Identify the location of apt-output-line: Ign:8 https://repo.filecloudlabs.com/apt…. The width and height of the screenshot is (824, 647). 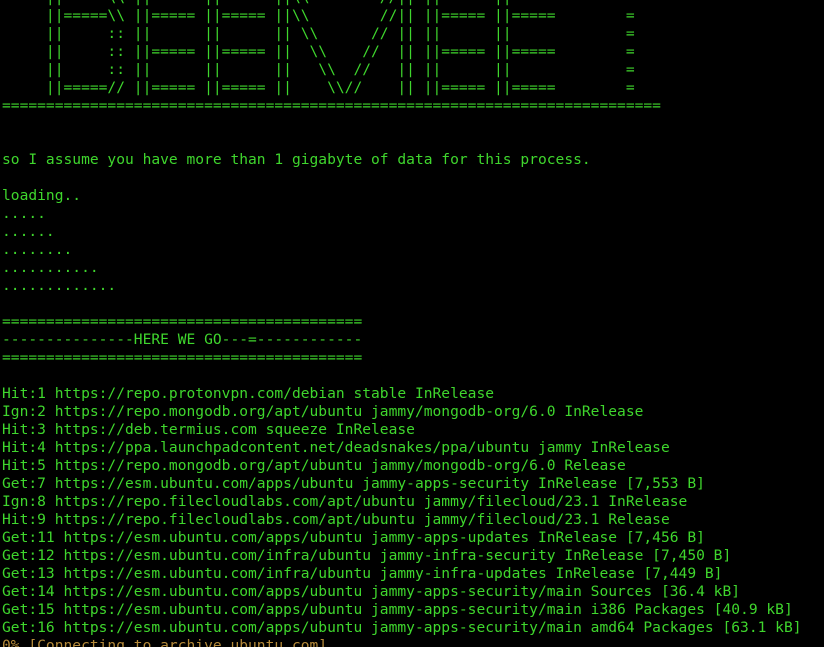
(345, 501).